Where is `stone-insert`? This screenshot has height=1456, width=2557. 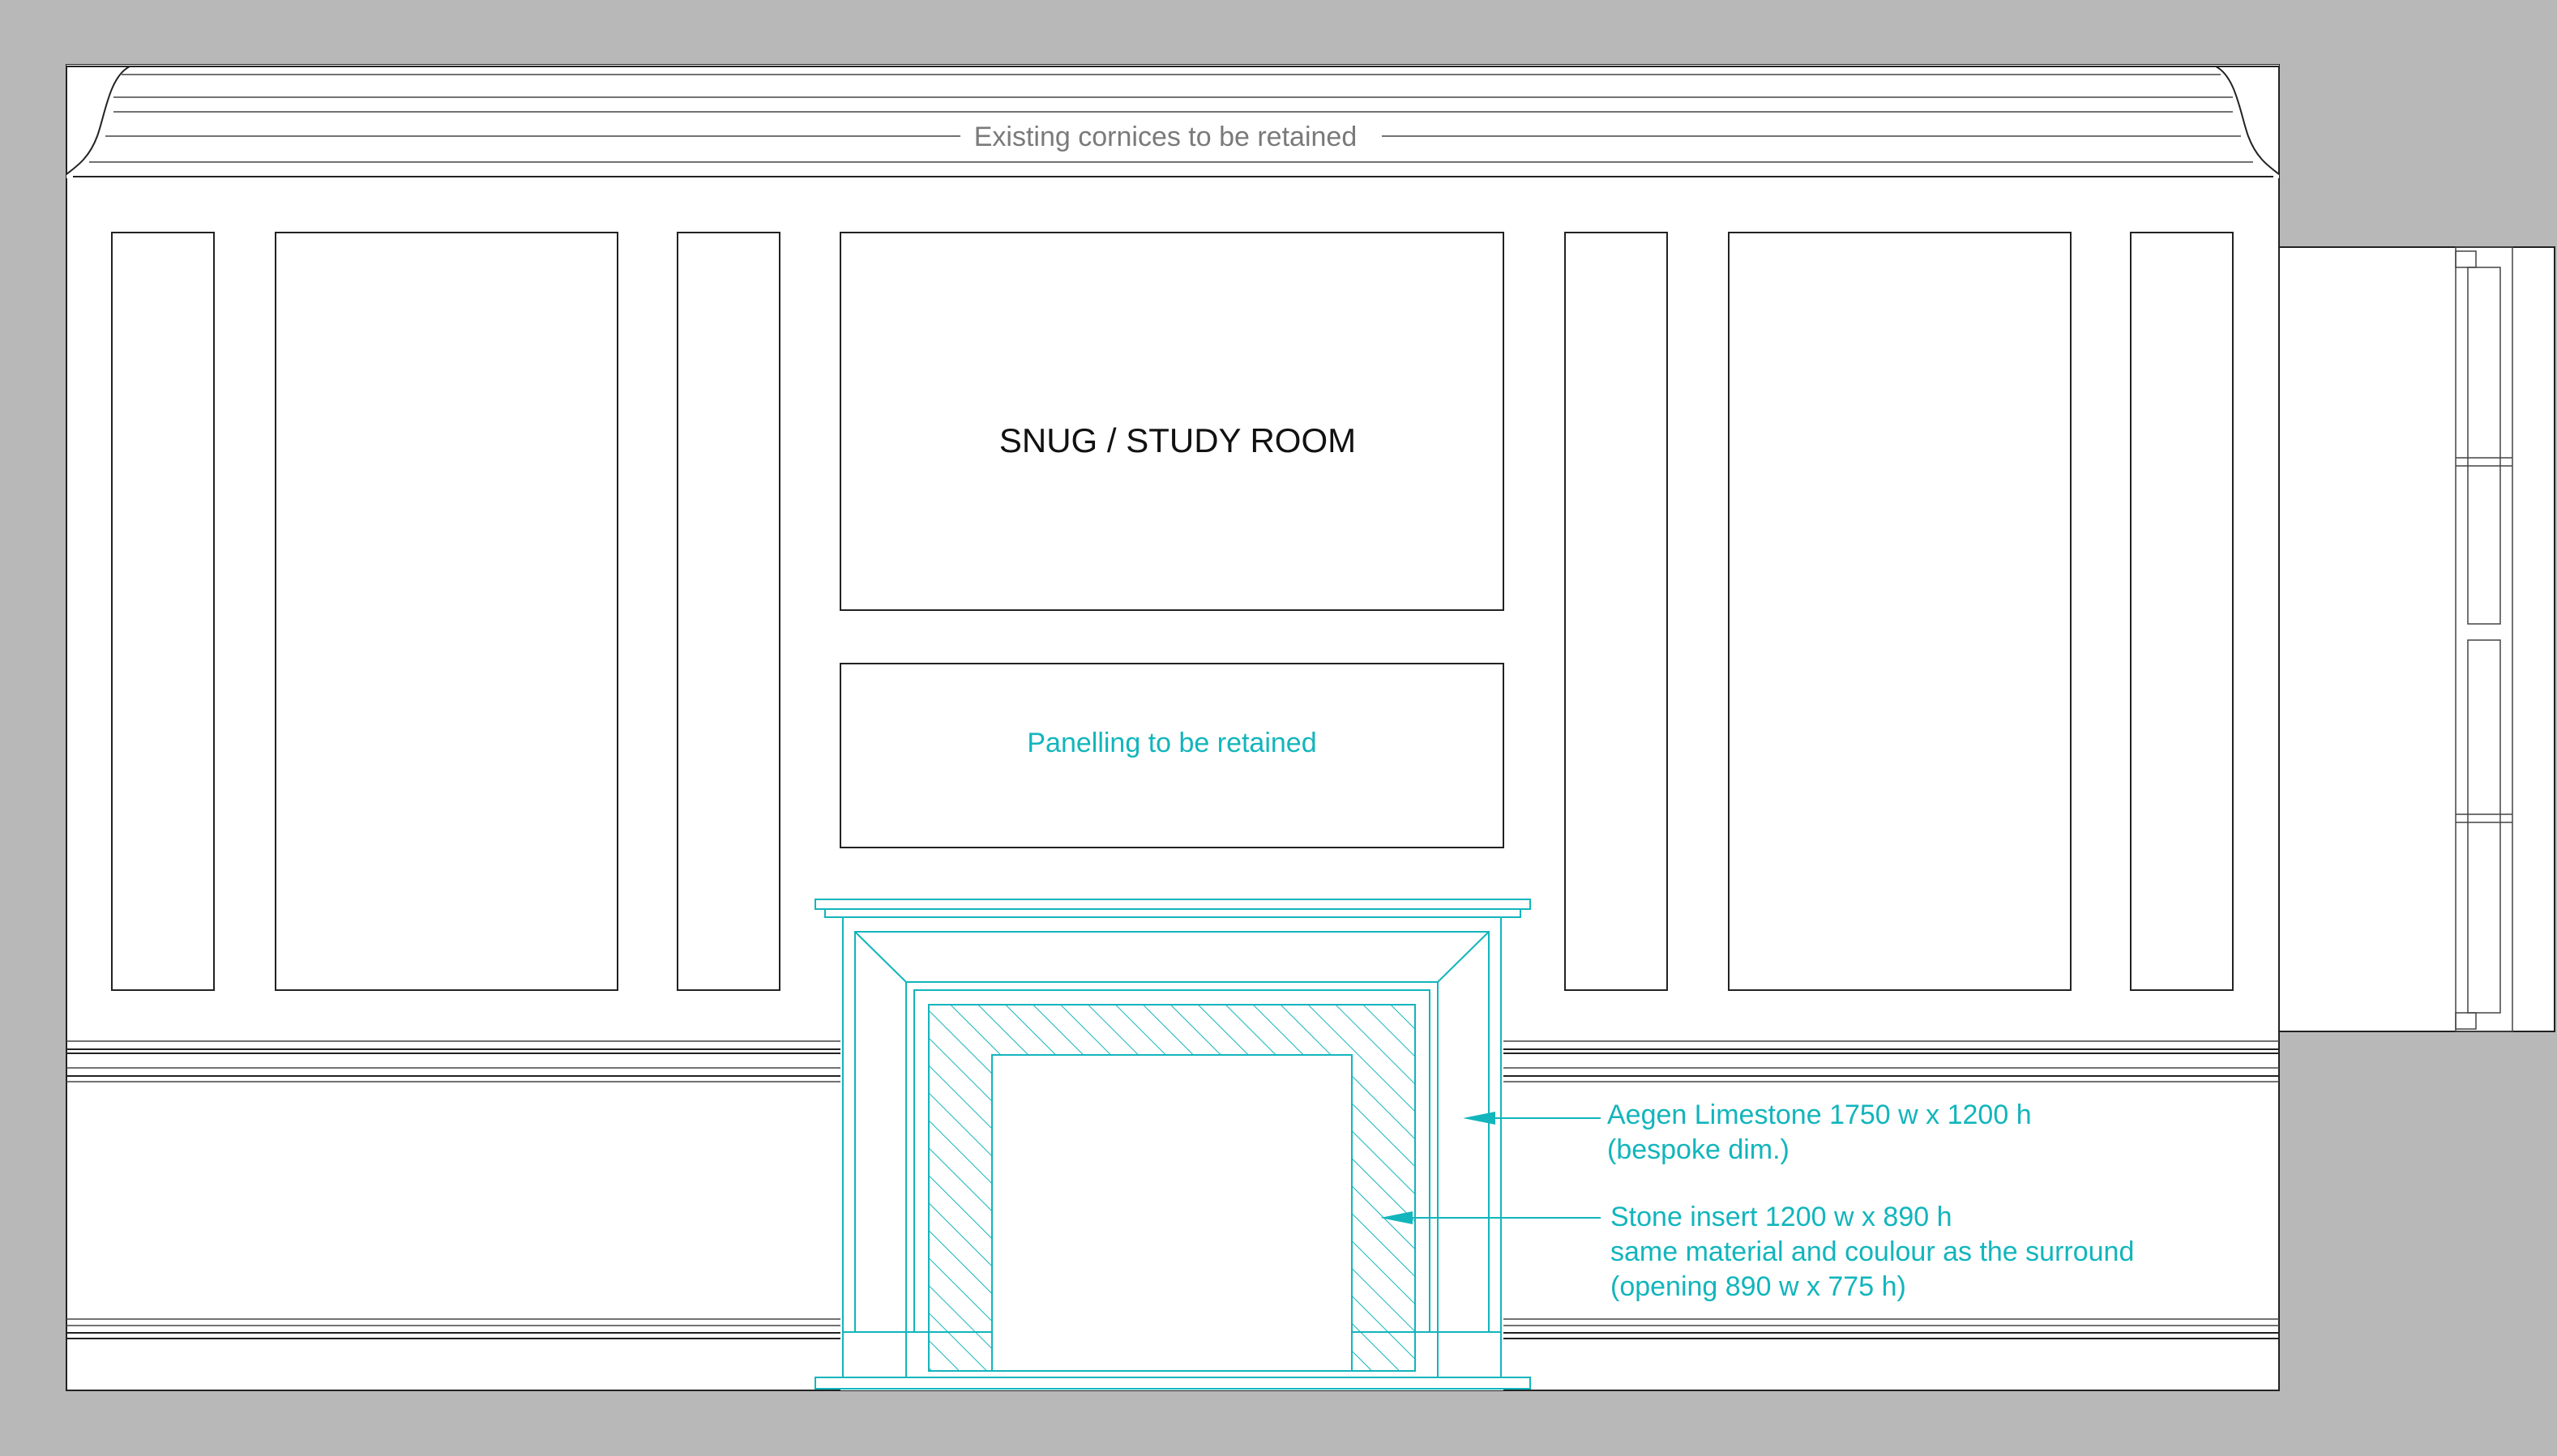
stone-insert is located at coordinates (1172, 1188).